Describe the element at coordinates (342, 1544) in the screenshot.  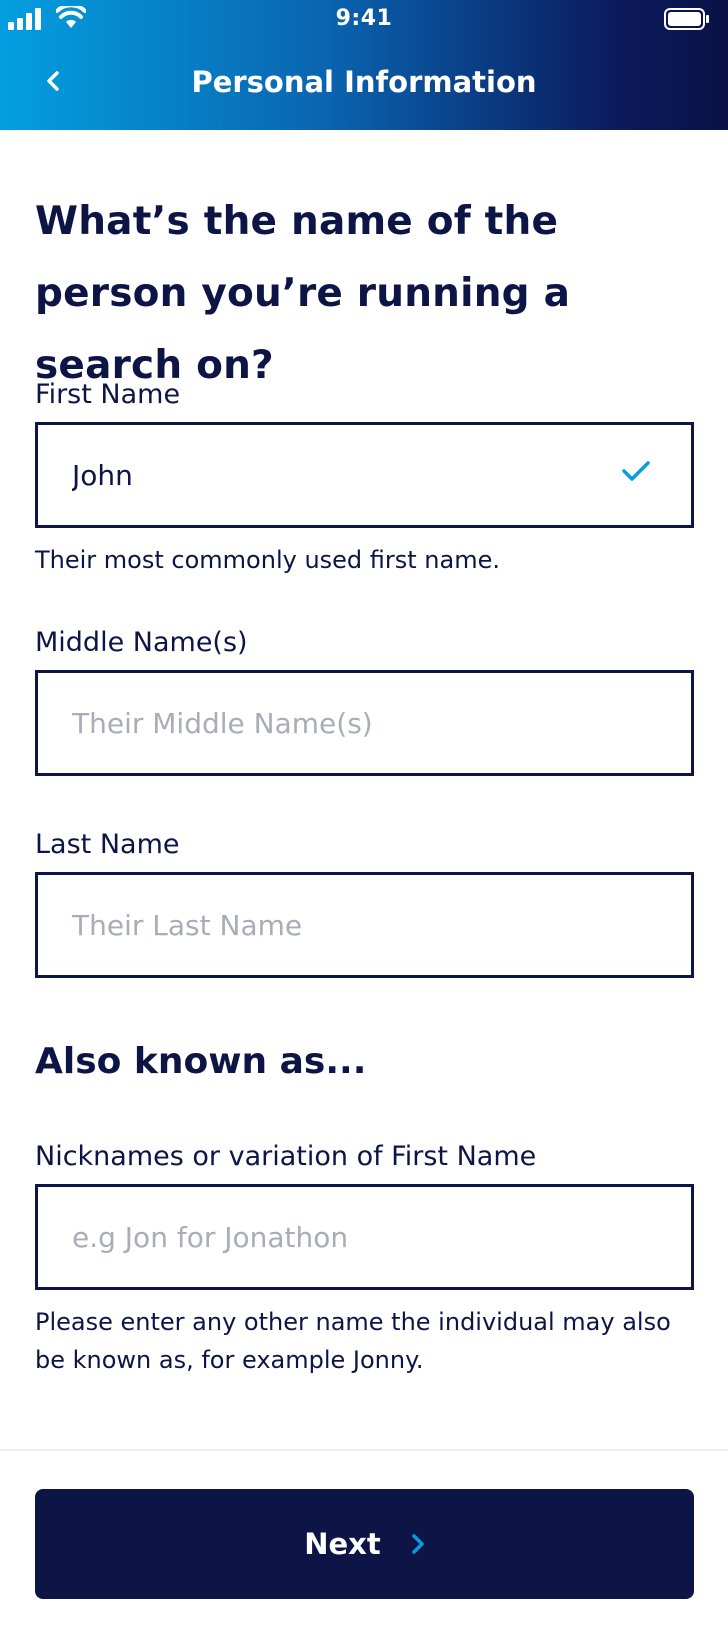
I see `next-button-label: Next` at that location.